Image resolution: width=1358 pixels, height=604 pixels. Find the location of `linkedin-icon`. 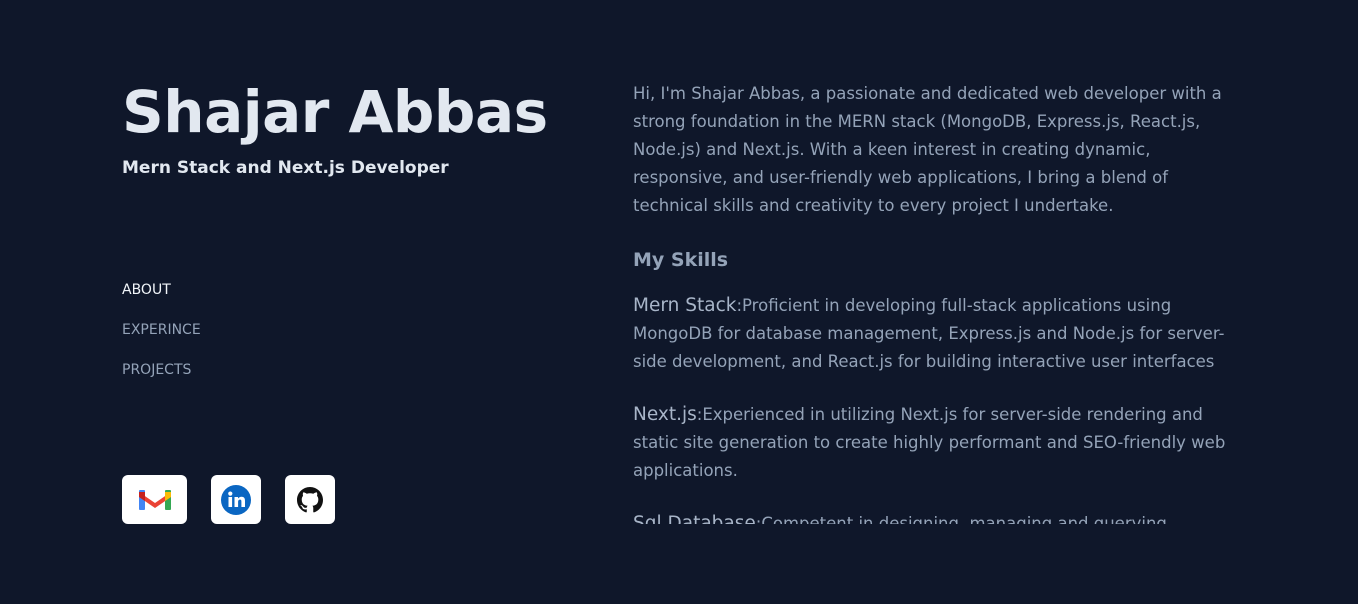

linkedin-icon is located at coordinates (236, 499).